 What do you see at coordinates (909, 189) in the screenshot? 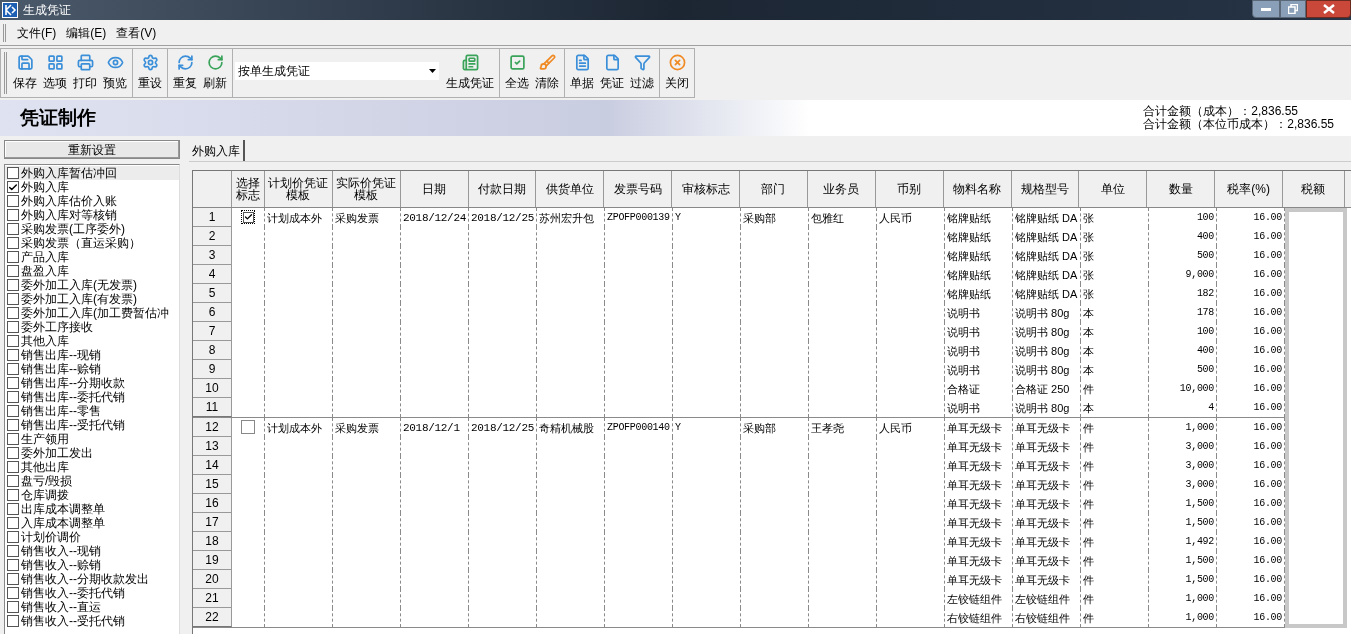
I see `column-header: 币别` at bounding box center [909, 189].